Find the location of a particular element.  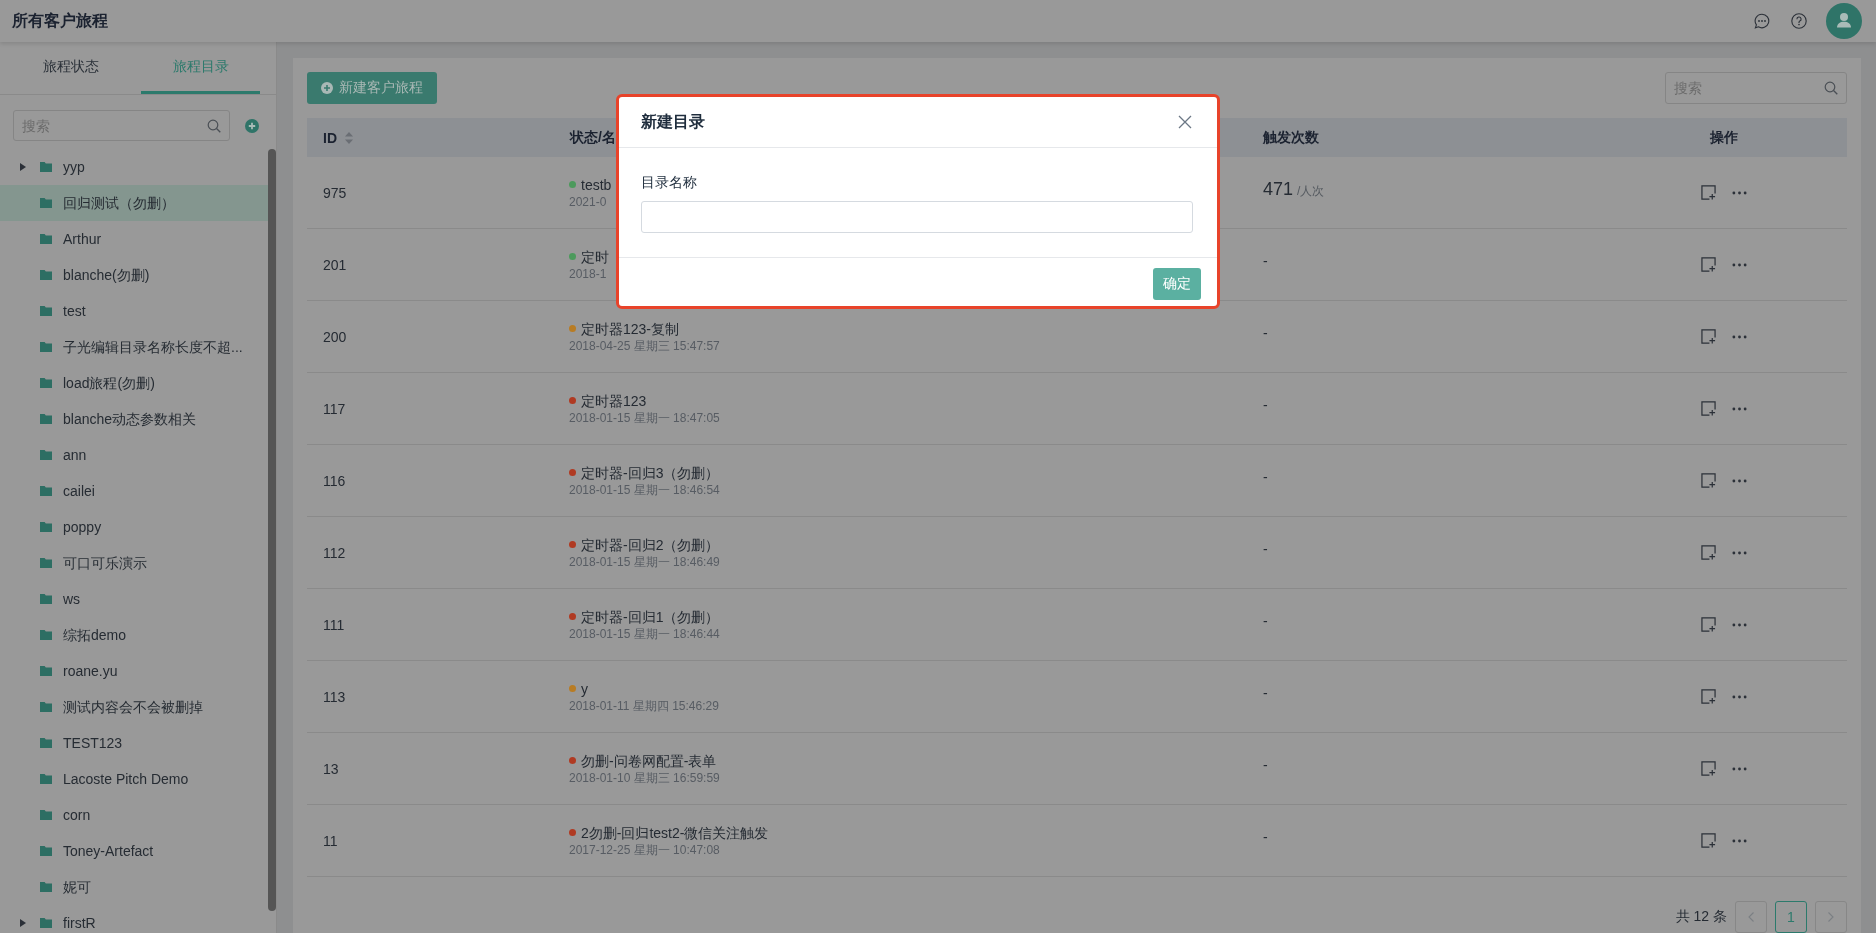

journey-name: 定时器-回归2（勿删） is located at coordinates (650, 544).